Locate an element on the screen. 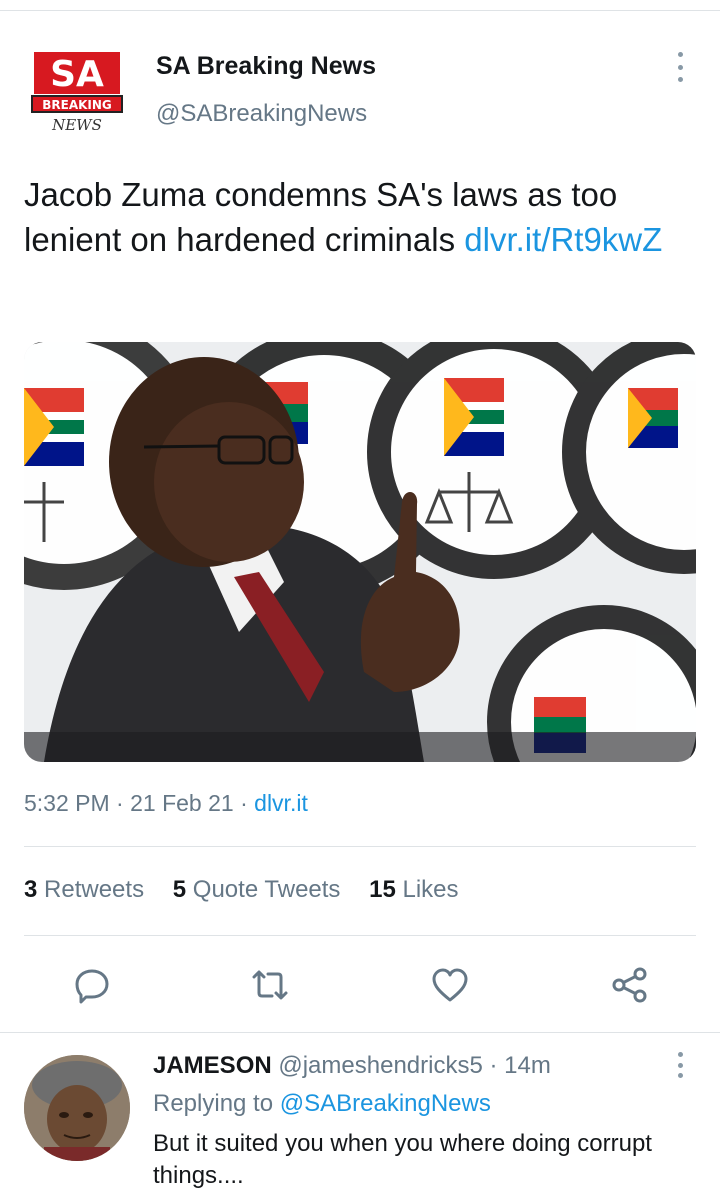 The height and width of the screenshot is (1192, 720). tweet-time: 5:32 PM is located at coordinates (67, 803).